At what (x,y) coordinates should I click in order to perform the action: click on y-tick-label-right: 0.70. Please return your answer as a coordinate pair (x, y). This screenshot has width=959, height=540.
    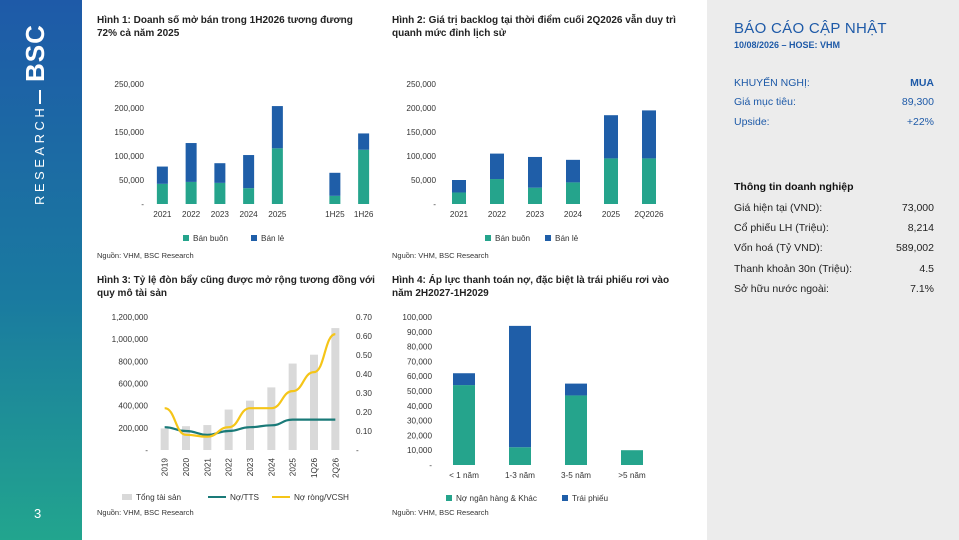
    Looking at the image, I should click on (364, 317).